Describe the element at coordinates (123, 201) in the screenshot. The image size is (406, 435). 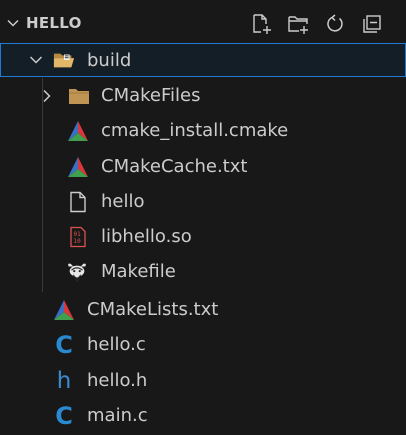
I see `tree-item-label: hello` at that location.